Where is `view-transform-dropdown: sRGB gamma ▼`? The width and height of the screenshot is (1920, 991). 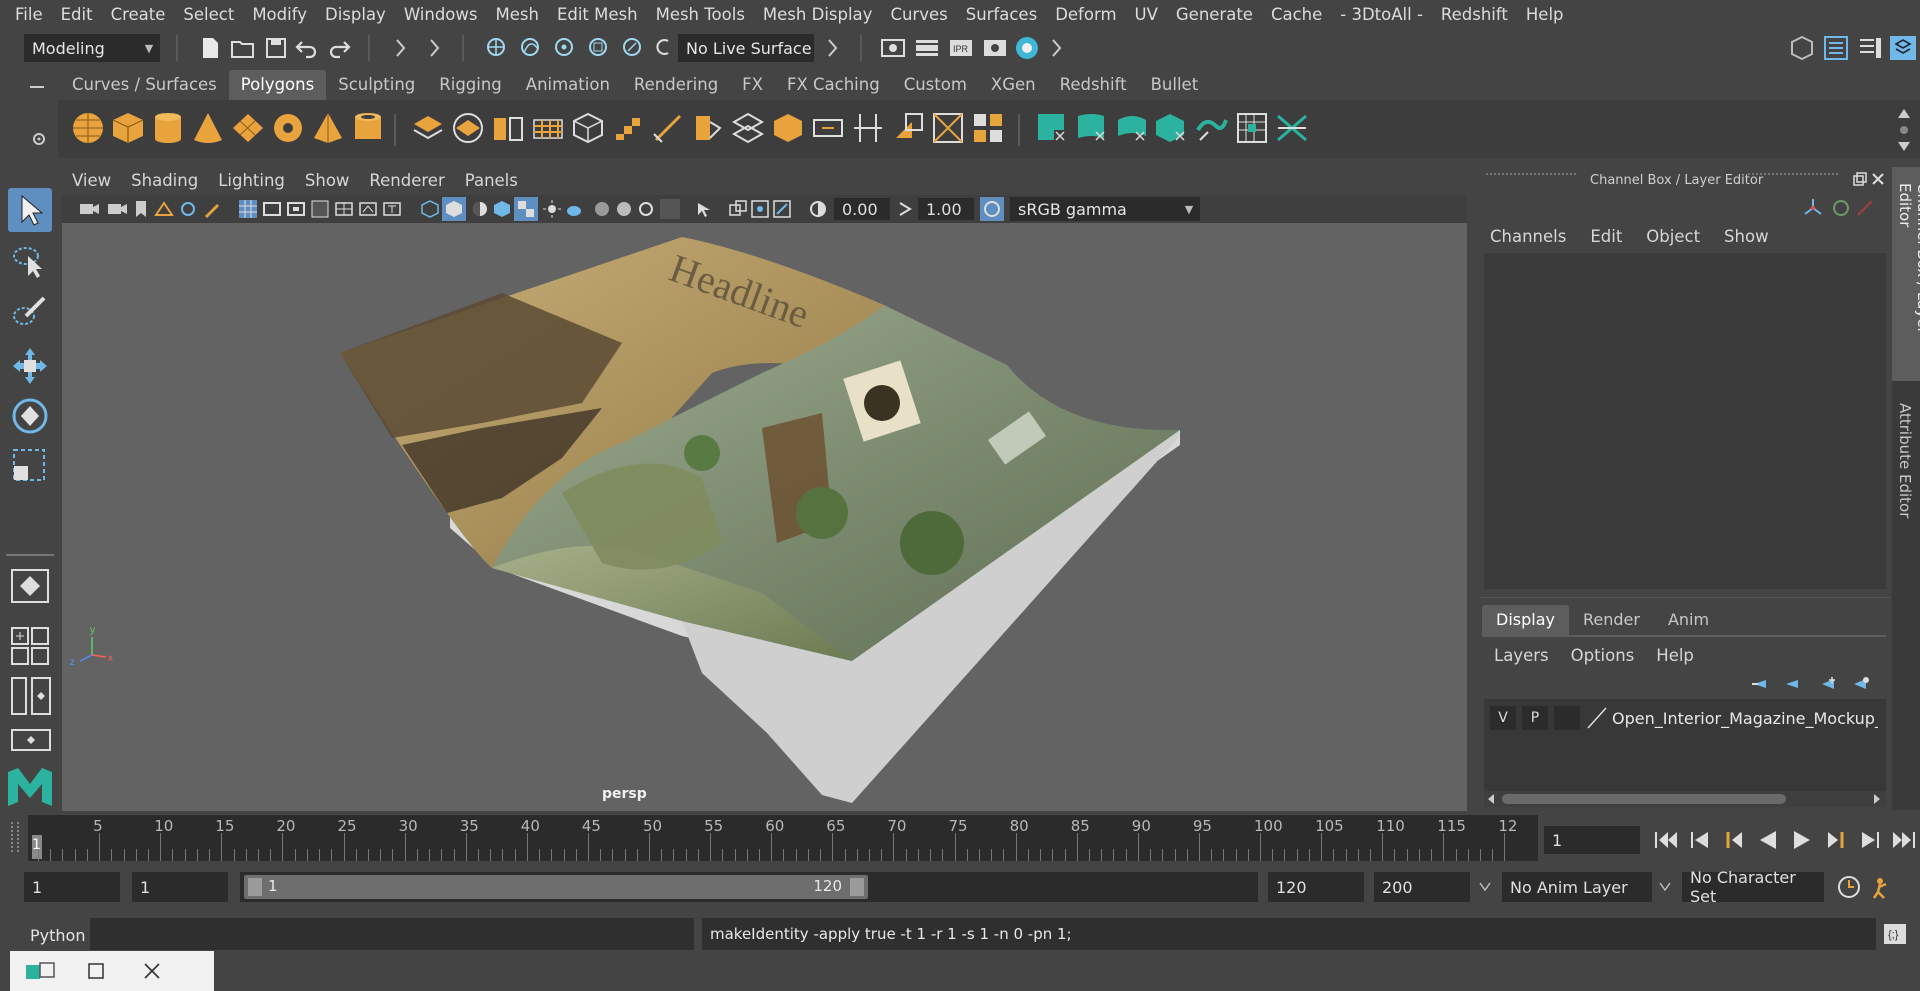
view-transform-dropdown: sRGB gamma ▼ is located at coordinates (1105, 209).